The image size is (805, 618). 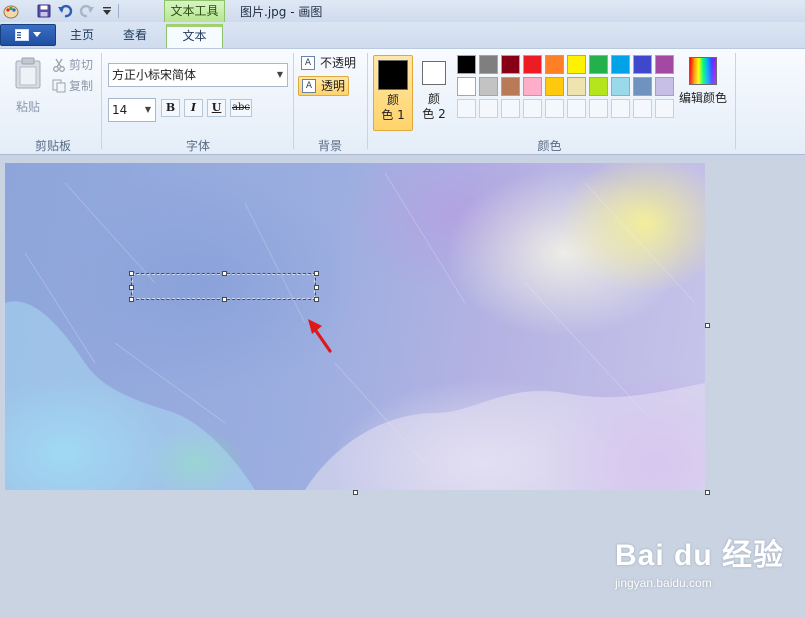 What do you see at coordinates (81, 65) in the screenshot?
I see `cut-label: 剪切` at bounding box center [81, 65].